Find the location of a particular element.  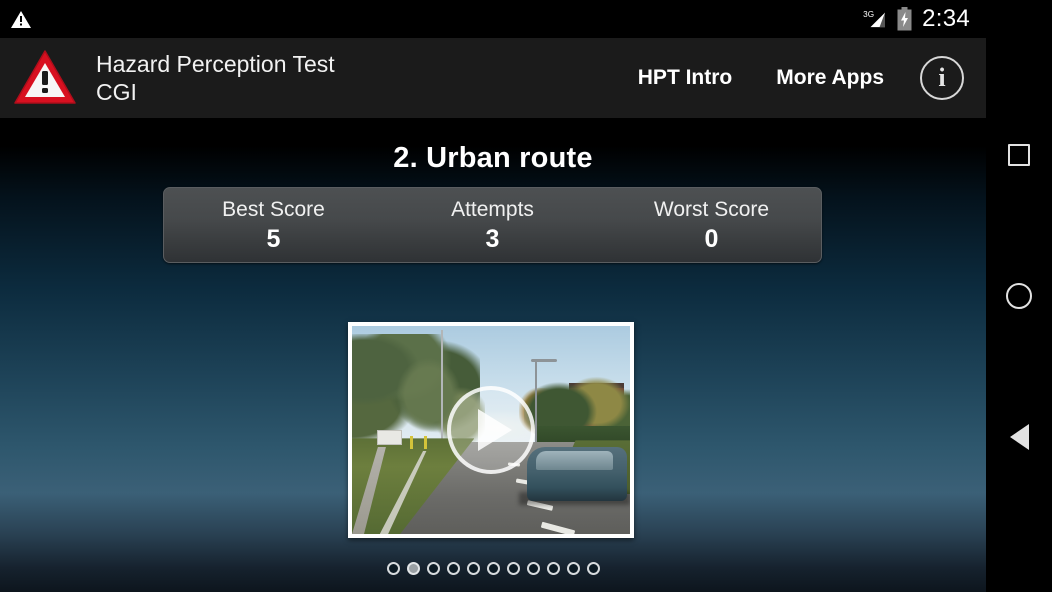

app-title: Hazard Perception Test is located at coordinates (215, 64).